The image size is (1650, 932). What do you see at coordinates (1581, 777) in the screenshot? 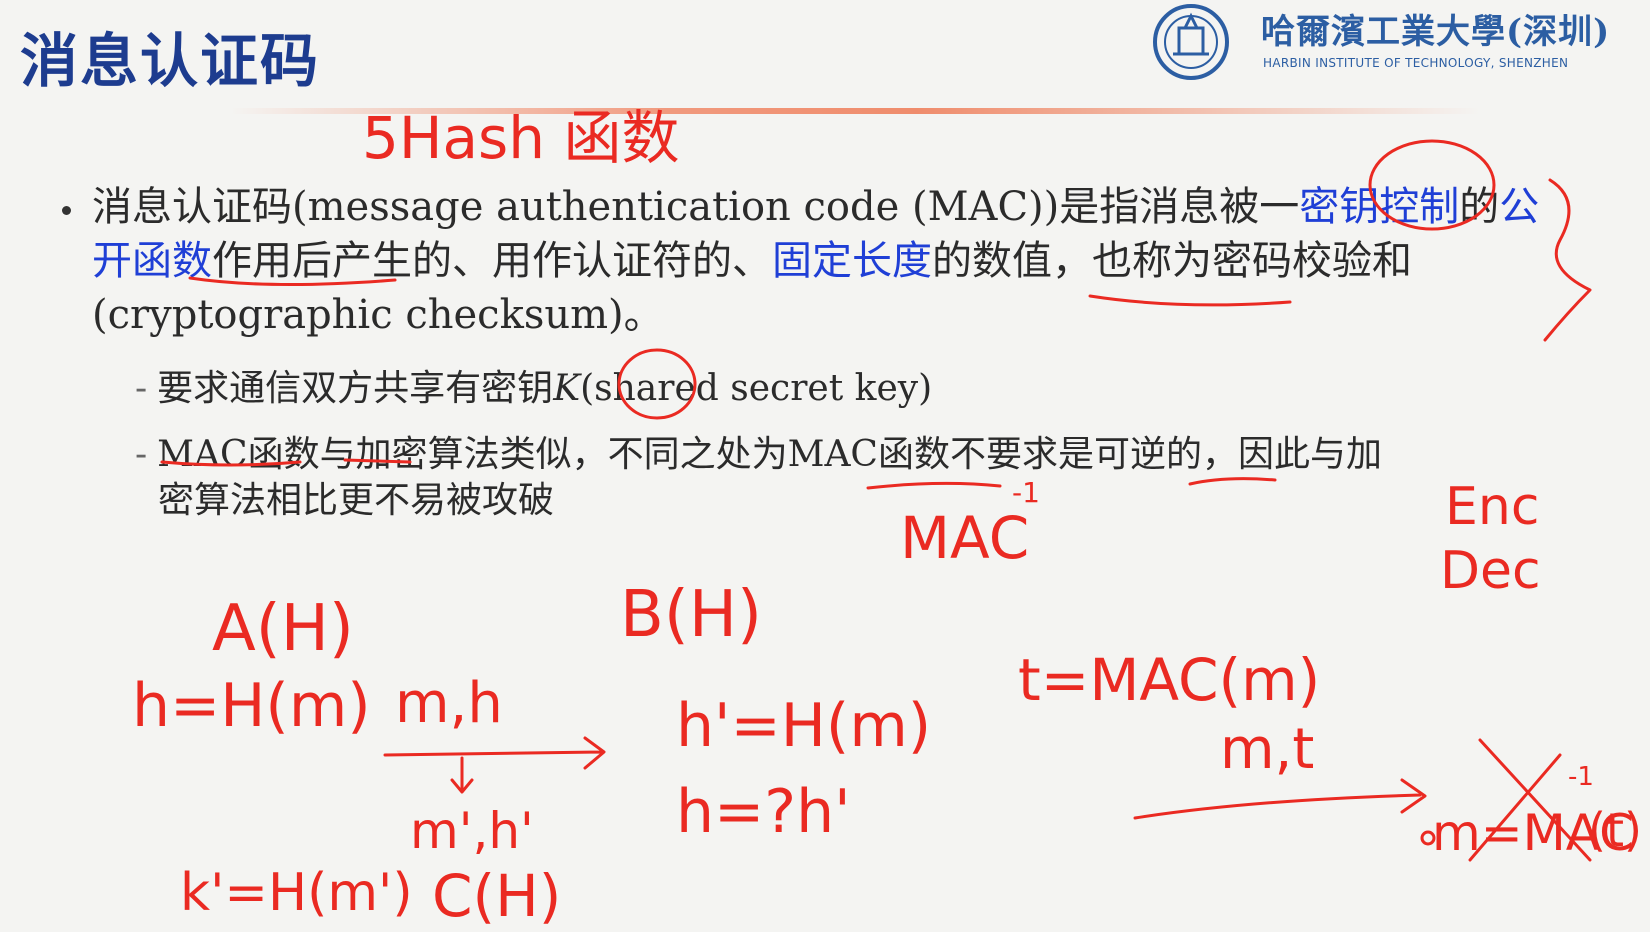
I see `annotation-inverse-sup-2: -1` at bounding box center [1581, 777].